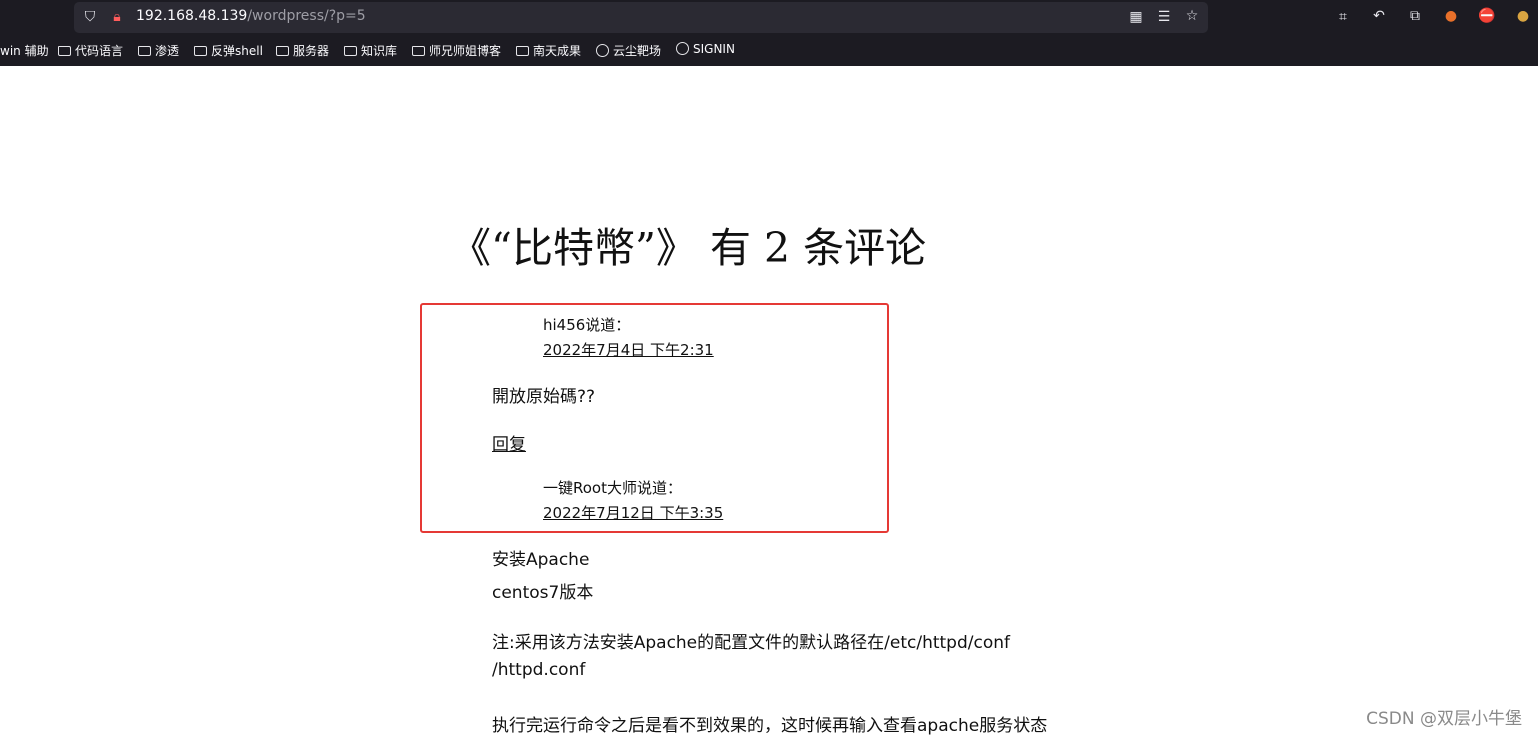  What do you see at coordinates (770, 726) in the screenshot?
I see `comment-body-line: 执行完运行命令之后是看不到效果的，这时候再输入查看apache服务状态` at bounding box center [770, 726].